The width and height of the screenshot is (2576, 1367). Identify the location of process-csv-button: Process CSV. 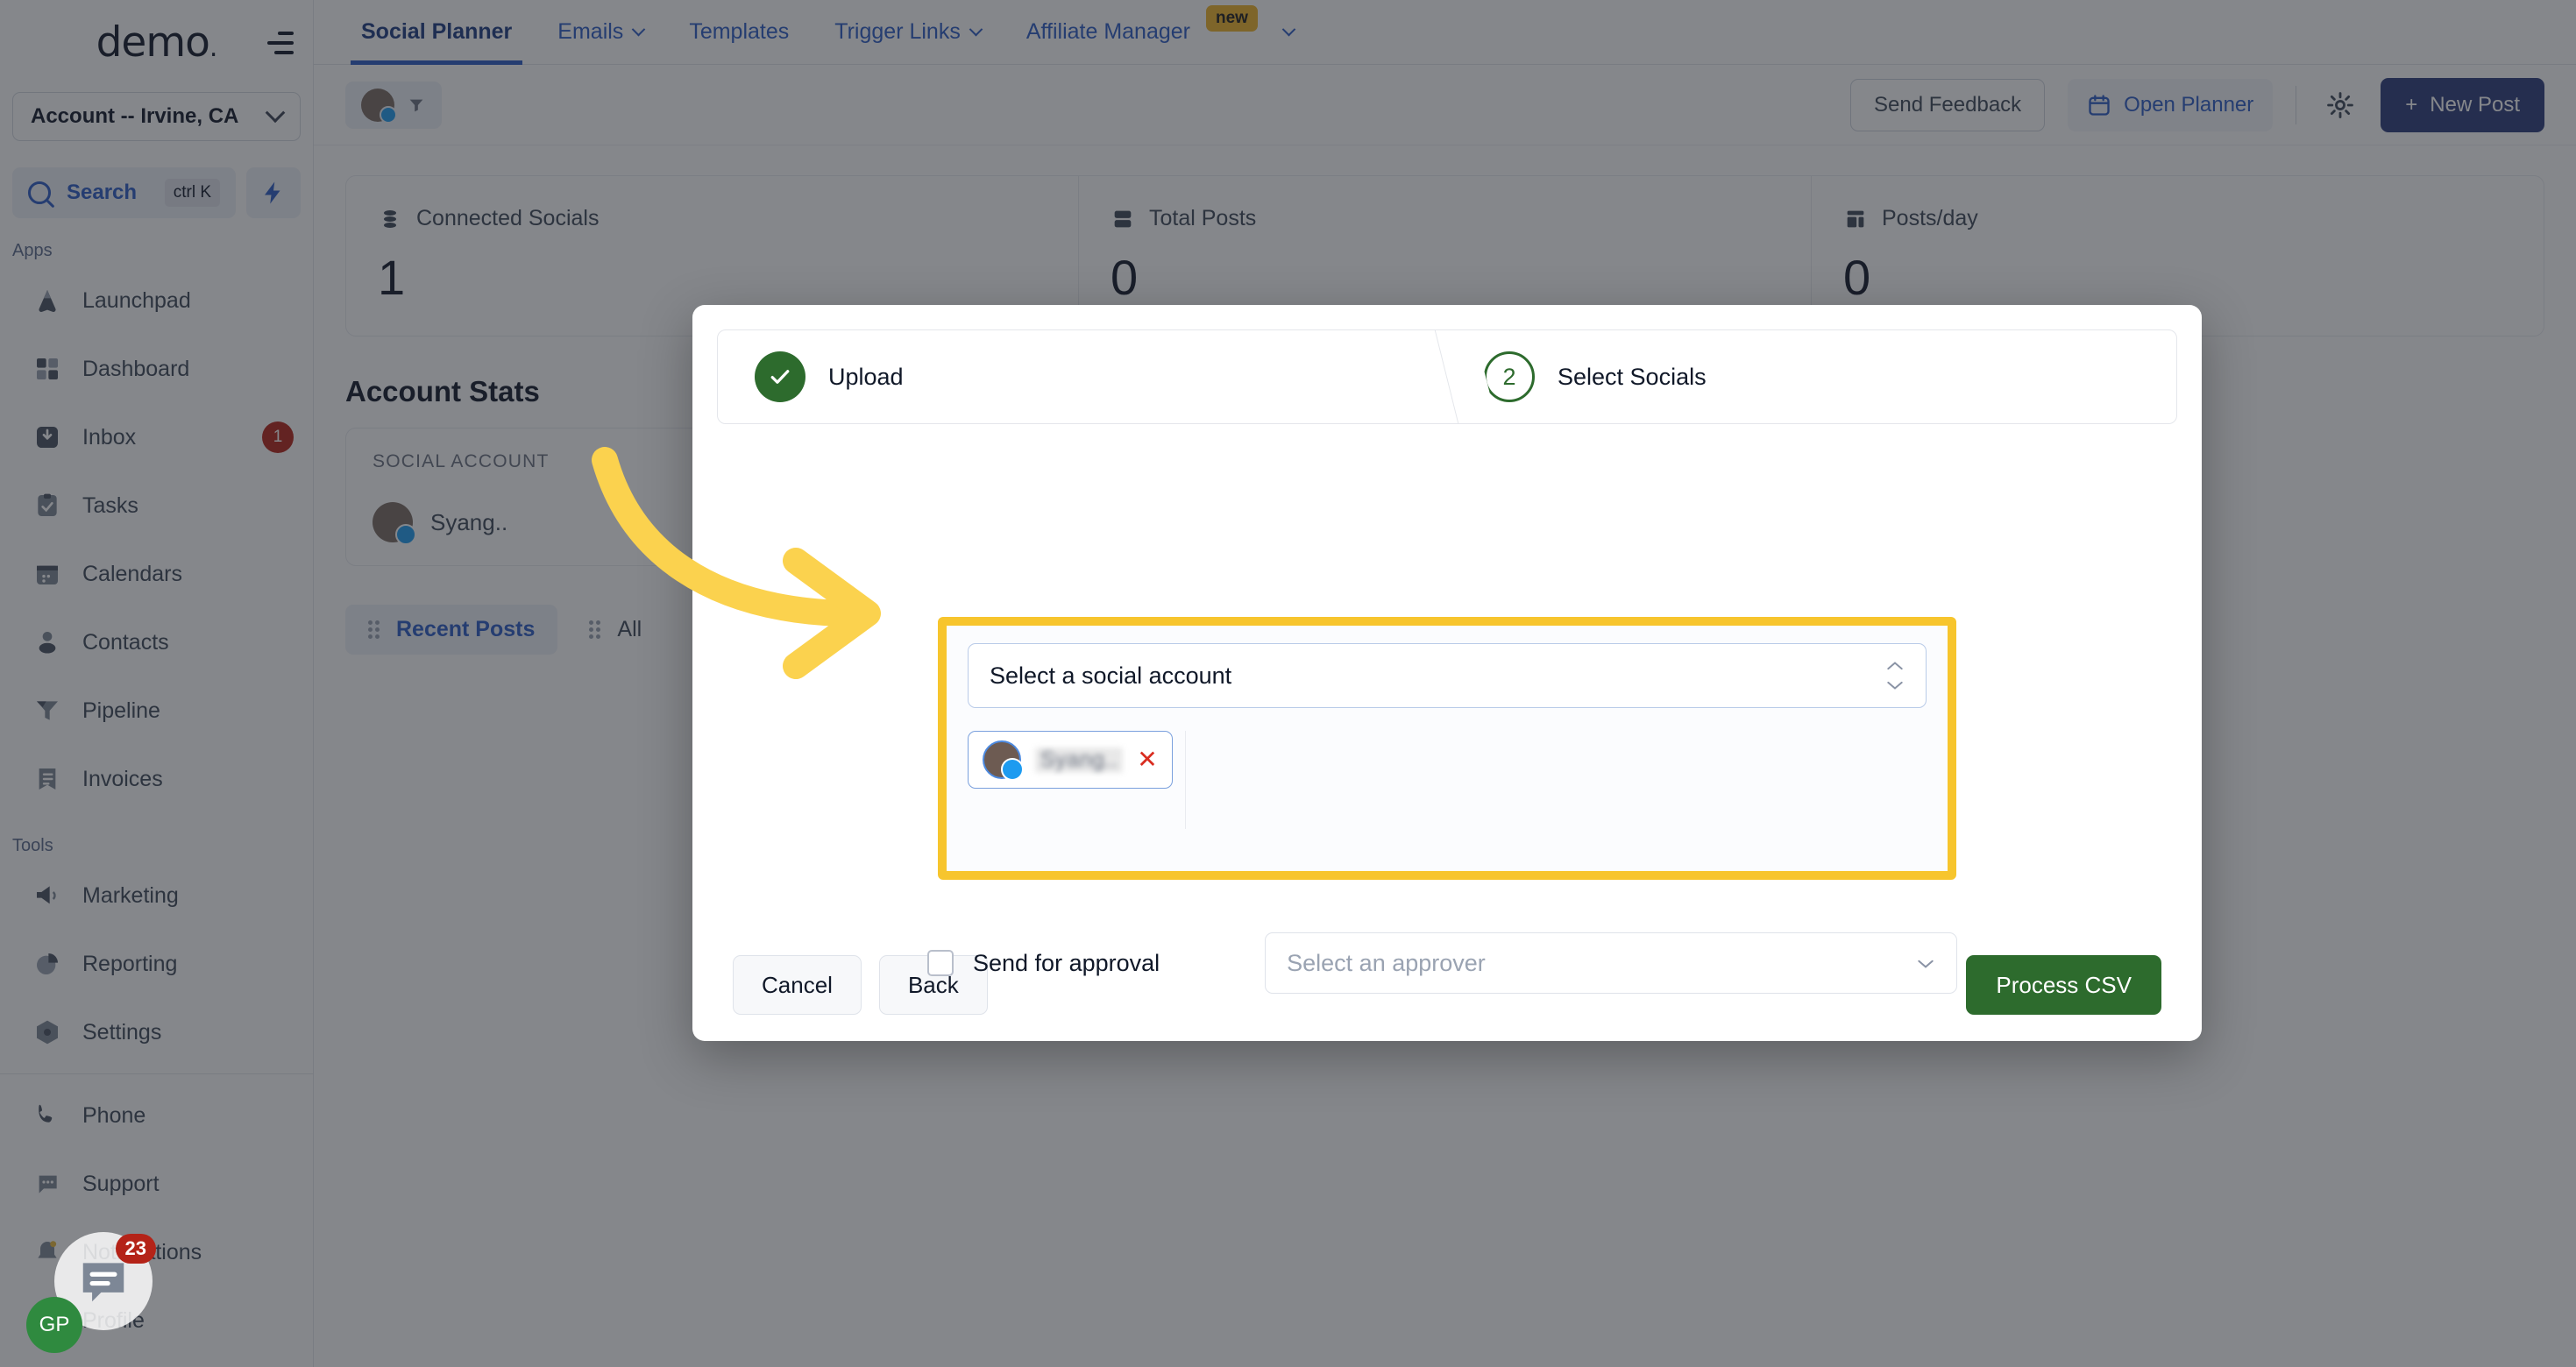
(2063, 985).